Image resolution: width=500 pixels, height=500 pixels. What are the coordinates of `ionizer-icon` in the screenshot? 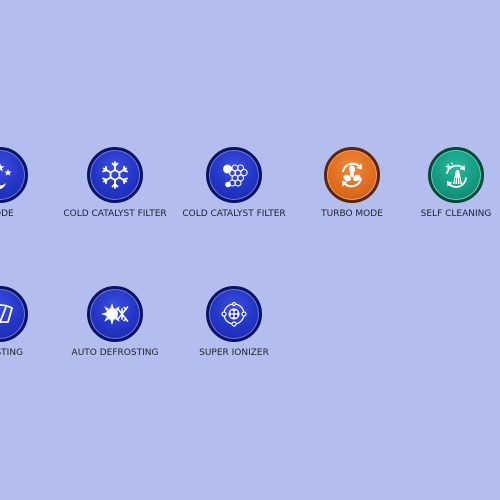 It's located at (234, 314).